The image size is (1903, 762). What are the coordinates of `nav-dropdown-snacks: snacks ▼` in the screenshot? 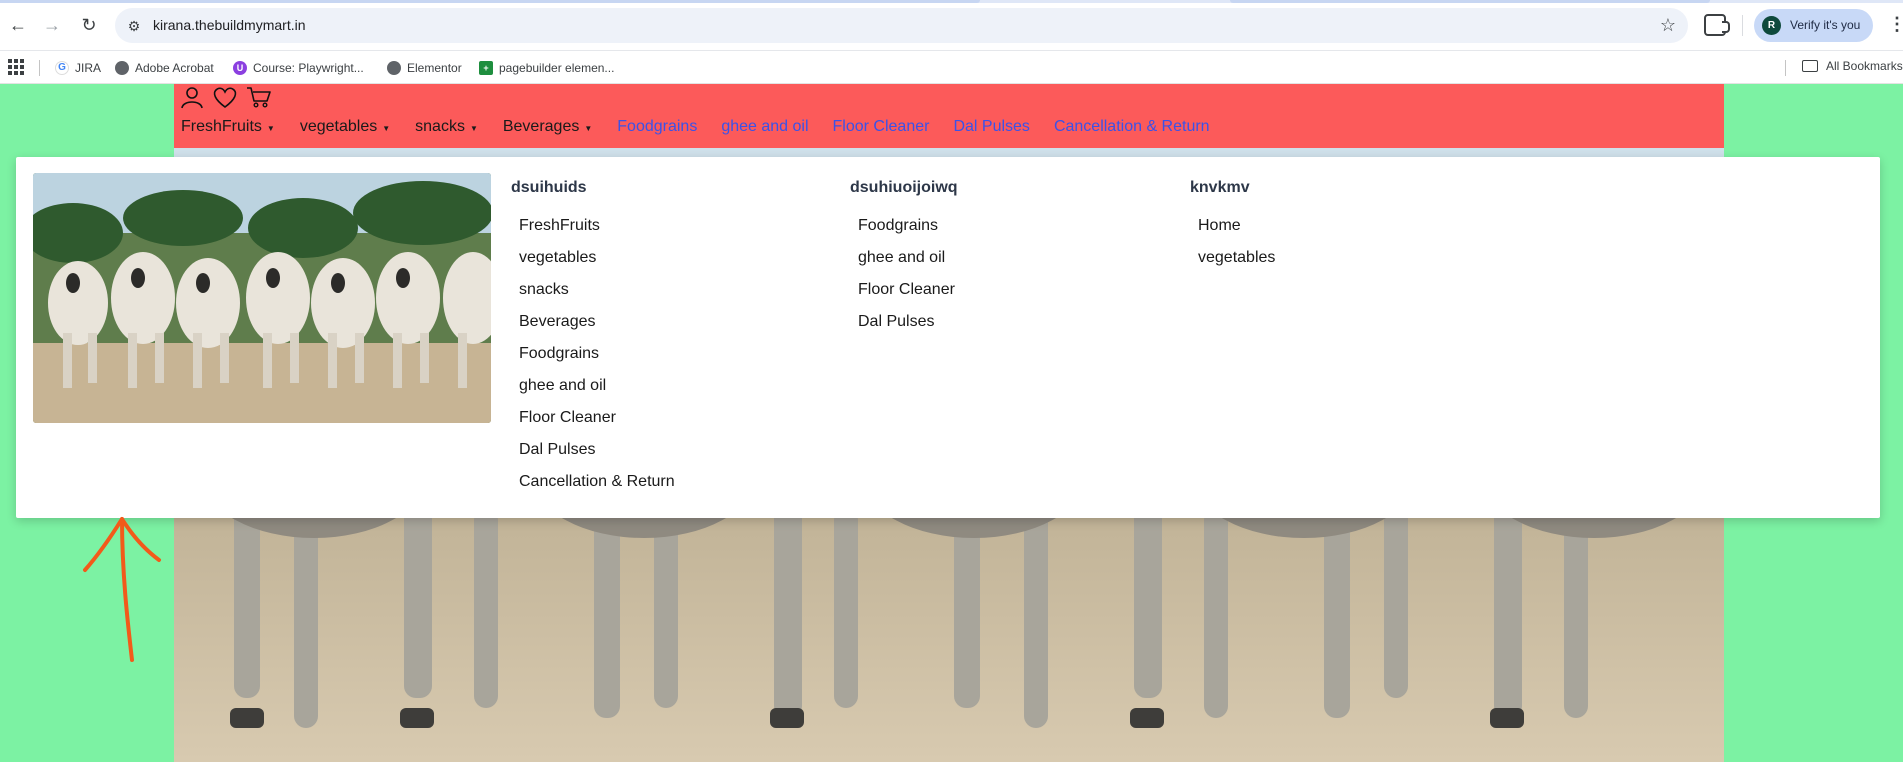 It's located at (446, 127).